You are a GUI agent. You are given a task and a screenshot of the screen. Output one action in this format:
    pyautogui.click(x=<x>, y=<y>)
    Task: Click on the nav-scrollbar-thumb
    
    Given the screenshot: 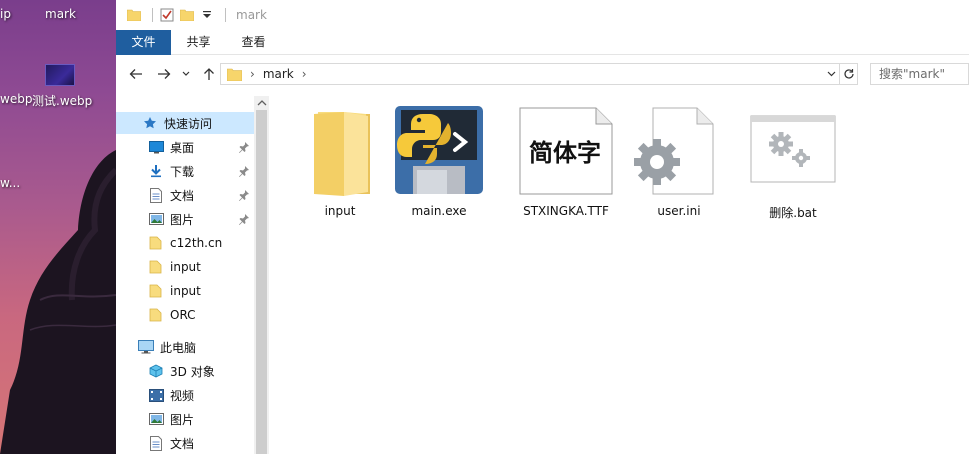 What is the action you would take?
    pyautogui.click(x=261, y=282)
    